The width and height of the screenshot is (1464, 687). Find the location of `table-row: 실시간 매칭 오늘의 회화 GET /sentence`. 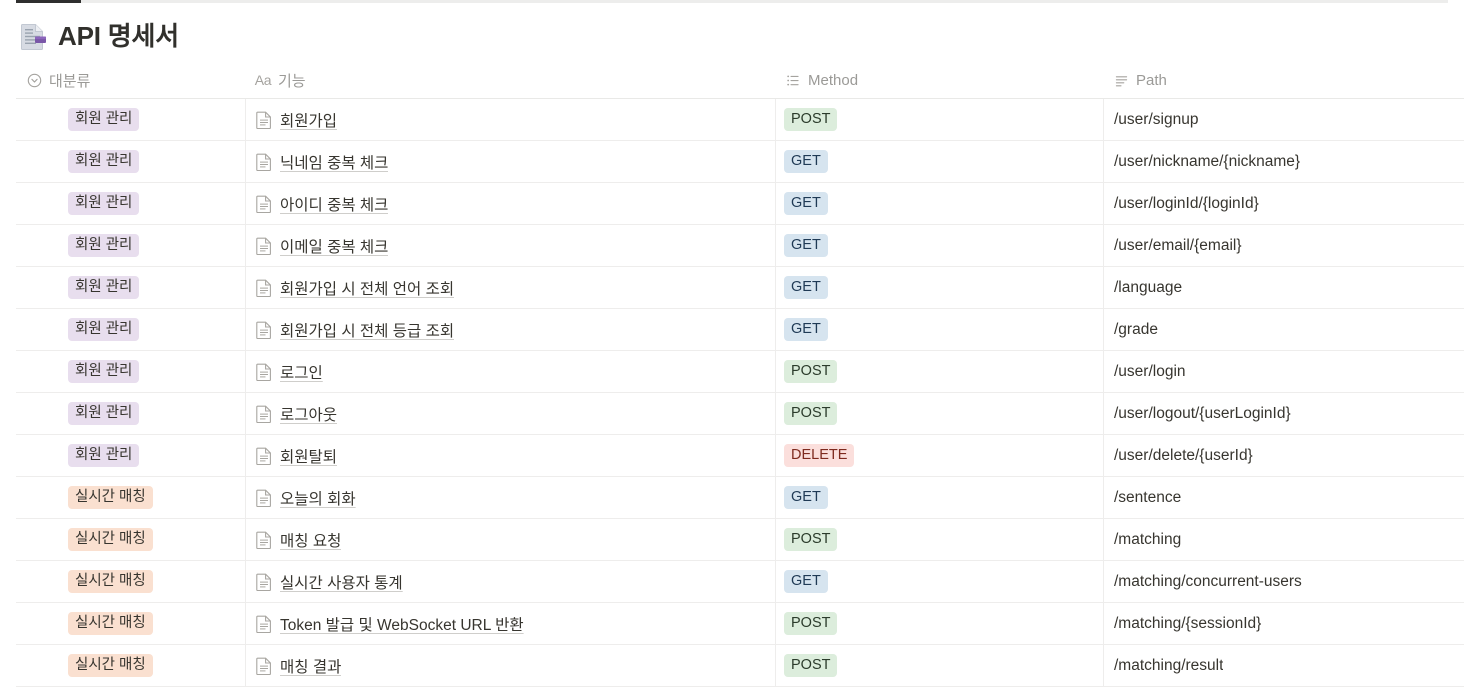

table-row: 실시간 매칭 오늘의 회화 GET /sentence is located at coordinates (740, 498).